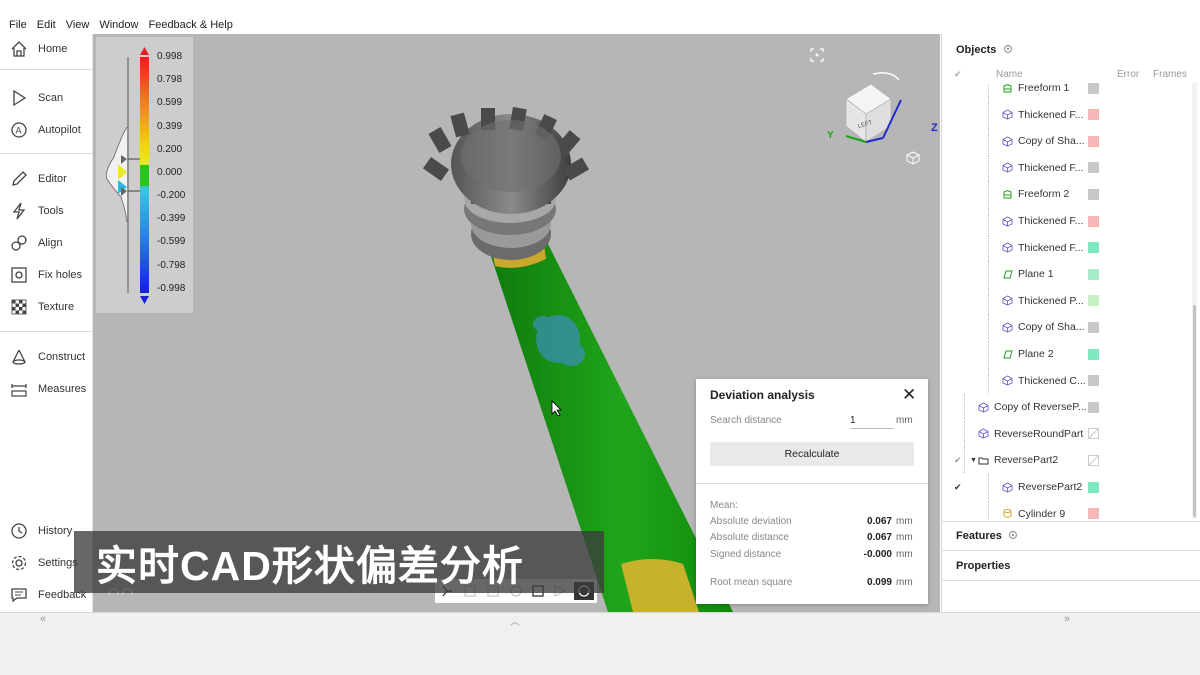 This screenshot has width=1200, height=675. What do you see at coordinates (973, 460) in the screenshot?
I see `chevron-down-icon: ▼` at bounding box center [973, 460].